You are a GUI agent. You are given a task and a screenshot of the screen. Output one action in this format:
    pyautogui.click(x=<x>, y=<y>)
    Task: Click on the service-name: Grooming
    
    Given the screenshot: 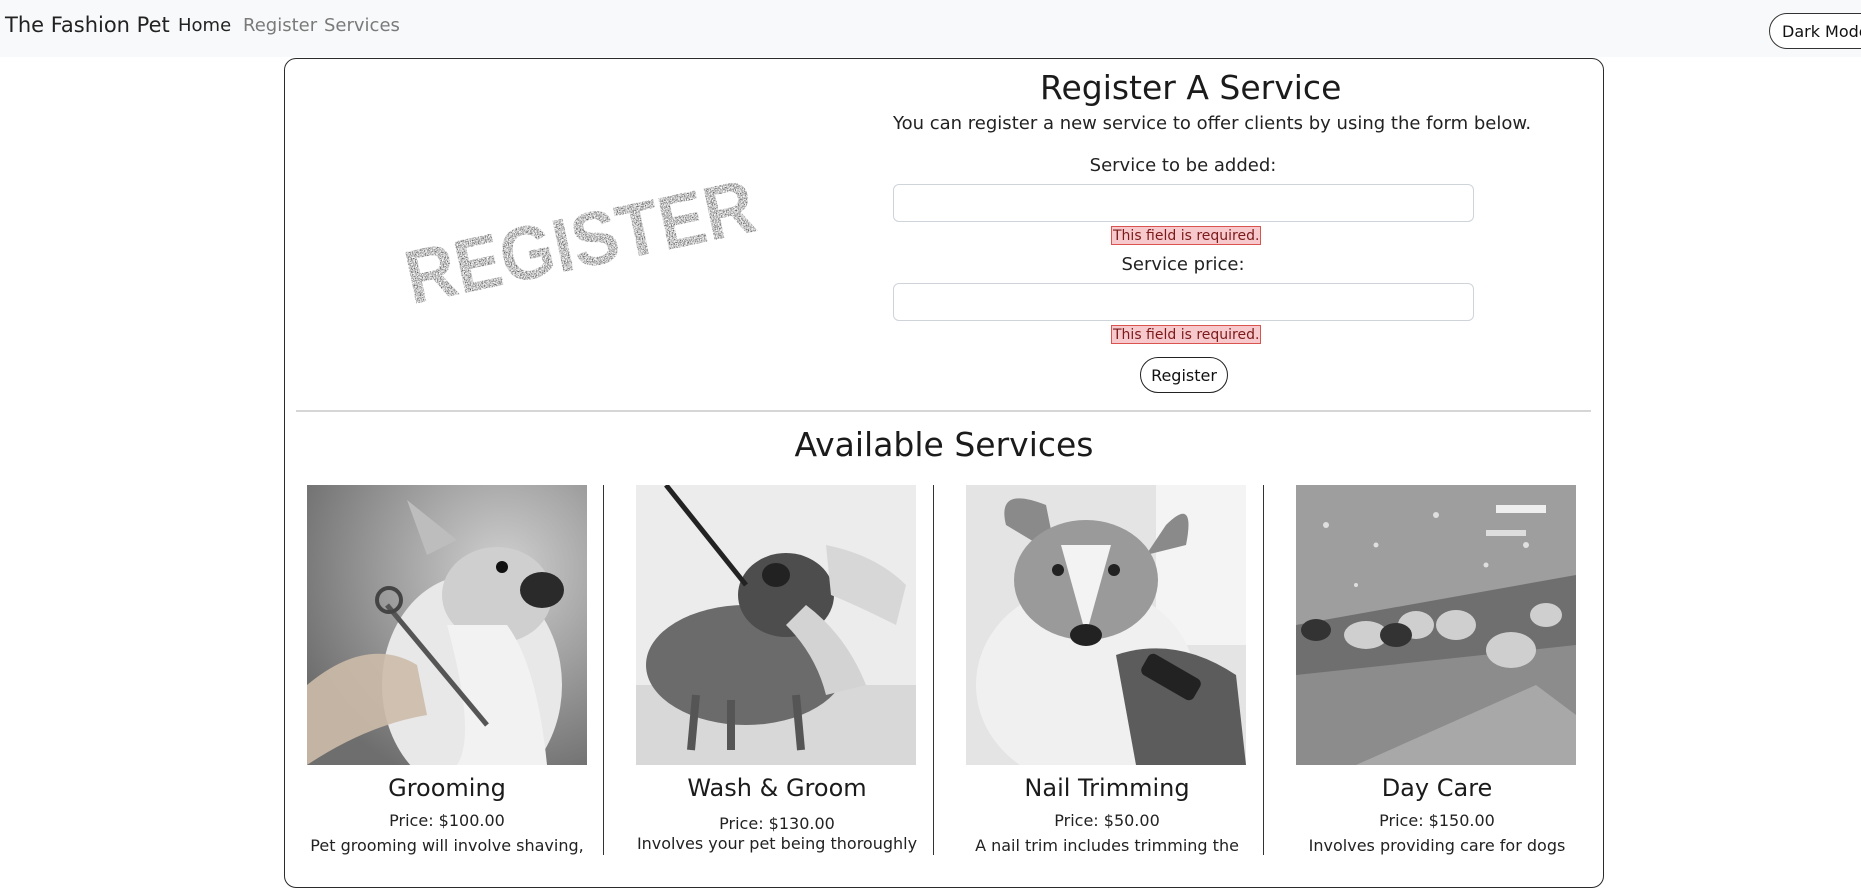 What is the action you would take?
    pyautogui.click(x=447, y=788)
    